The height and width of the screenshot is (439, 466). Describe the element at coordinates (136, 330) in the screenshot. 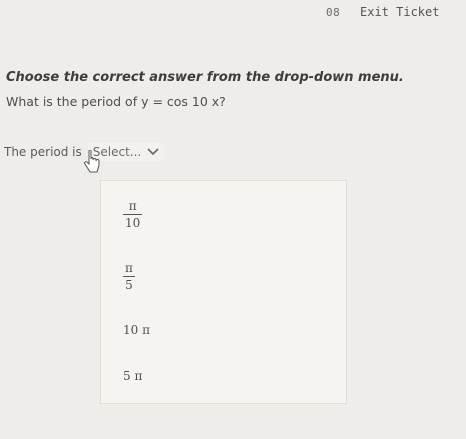

I see `option-10-pi: 10 π` at that location.